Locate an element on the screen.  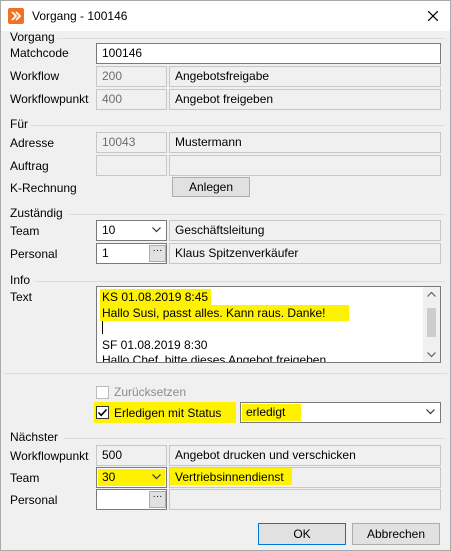
group-label-vorgang: Vorgang is located at coordinates (32, 37).